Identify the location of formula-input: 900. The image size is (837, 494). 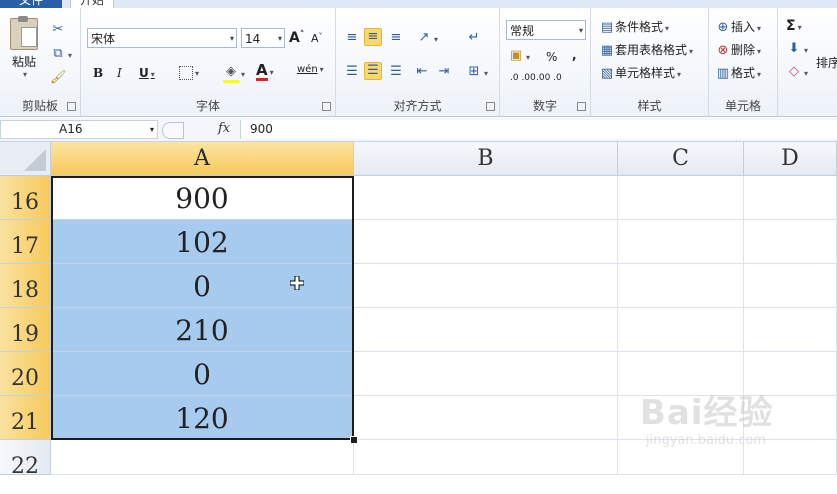
(538, 129).